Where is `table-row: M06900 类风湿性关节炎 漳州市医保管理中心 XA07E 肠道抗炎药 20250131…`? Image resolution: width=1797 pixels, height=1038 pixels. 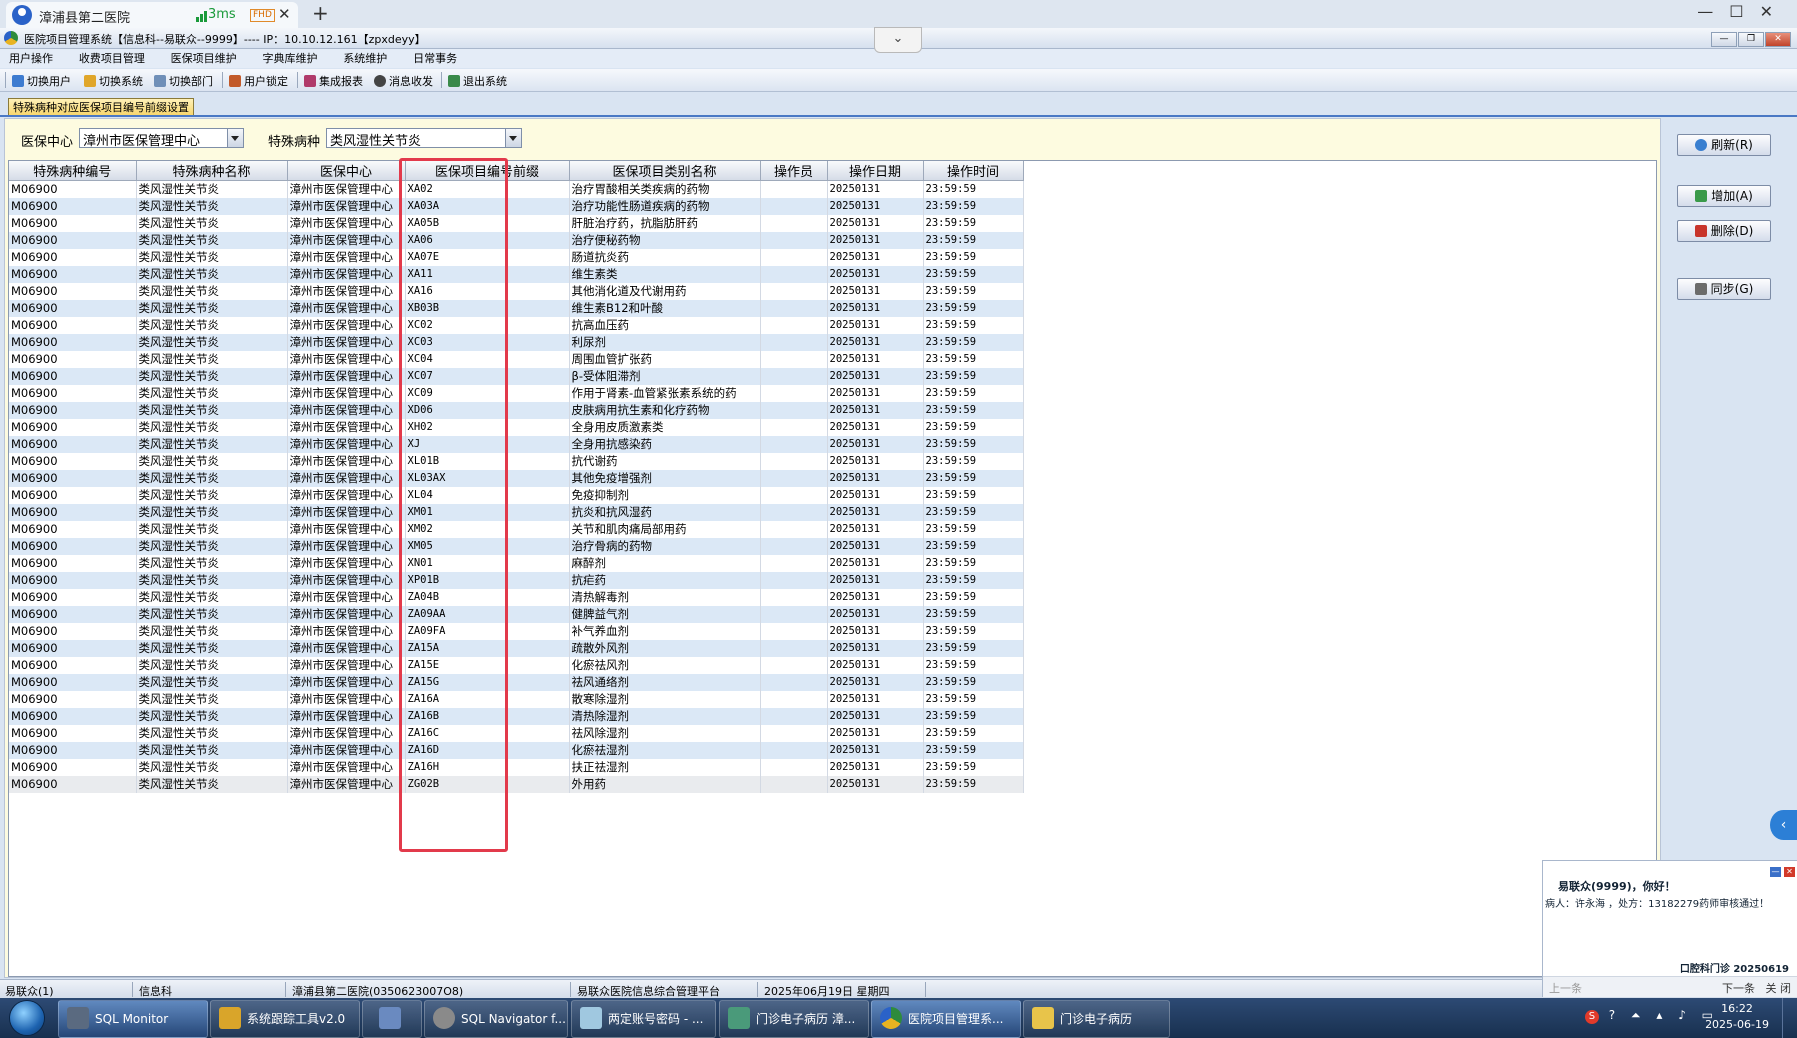 table-row: M06900 类风湿性关节炎 漳州市医保管理中心 XA07E 肠道抗炎药 20250131… is located at coordinates (516, 257).